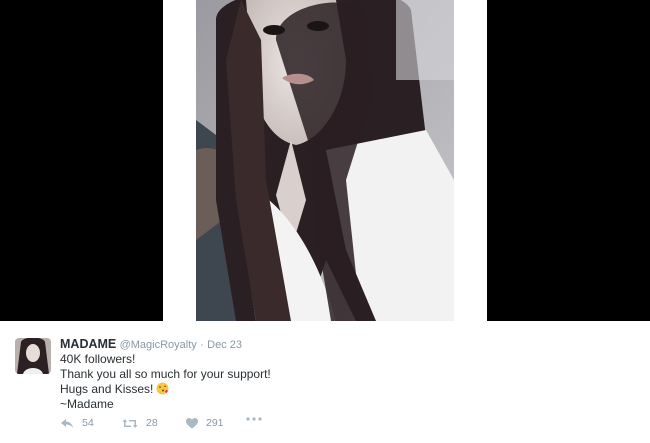 This screenshot has width=650, height=443. I want to click on user-handle: @MagicRoyalty, so click(158, 345).